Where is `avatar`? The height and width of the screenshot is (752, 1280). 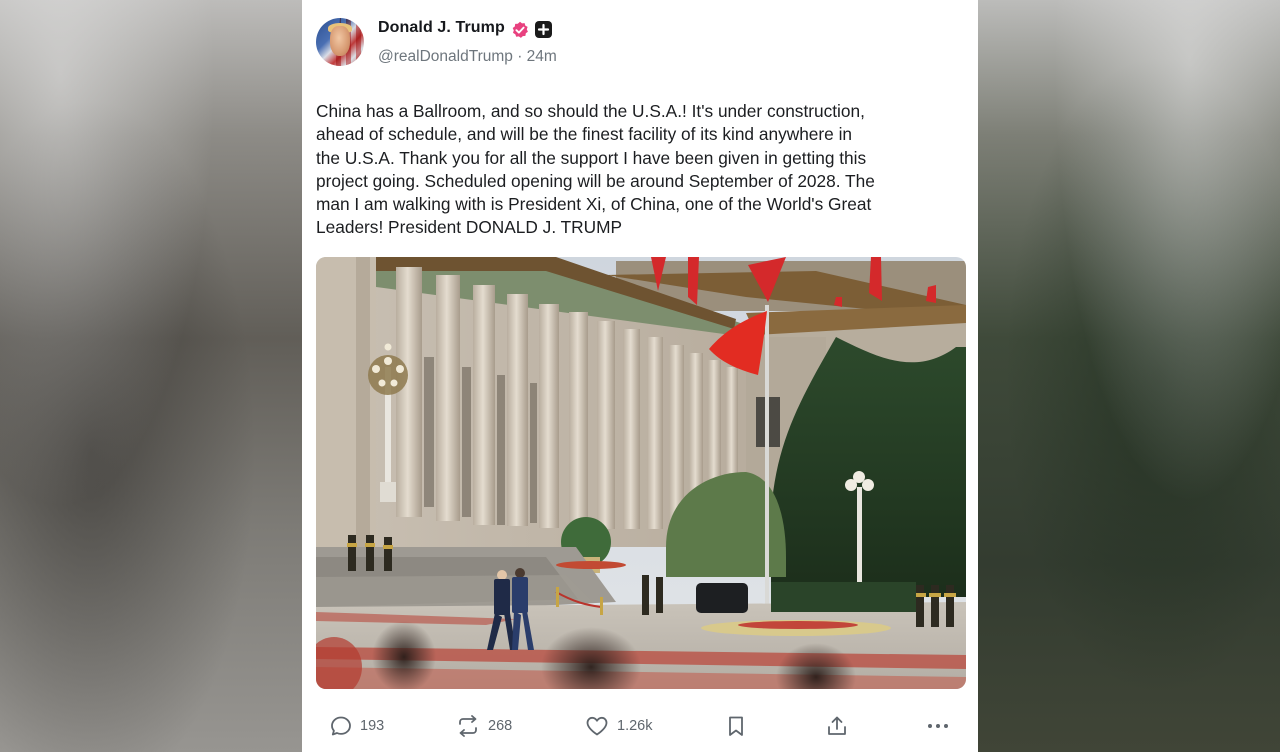 avatar is located at coordinates (340, 42).